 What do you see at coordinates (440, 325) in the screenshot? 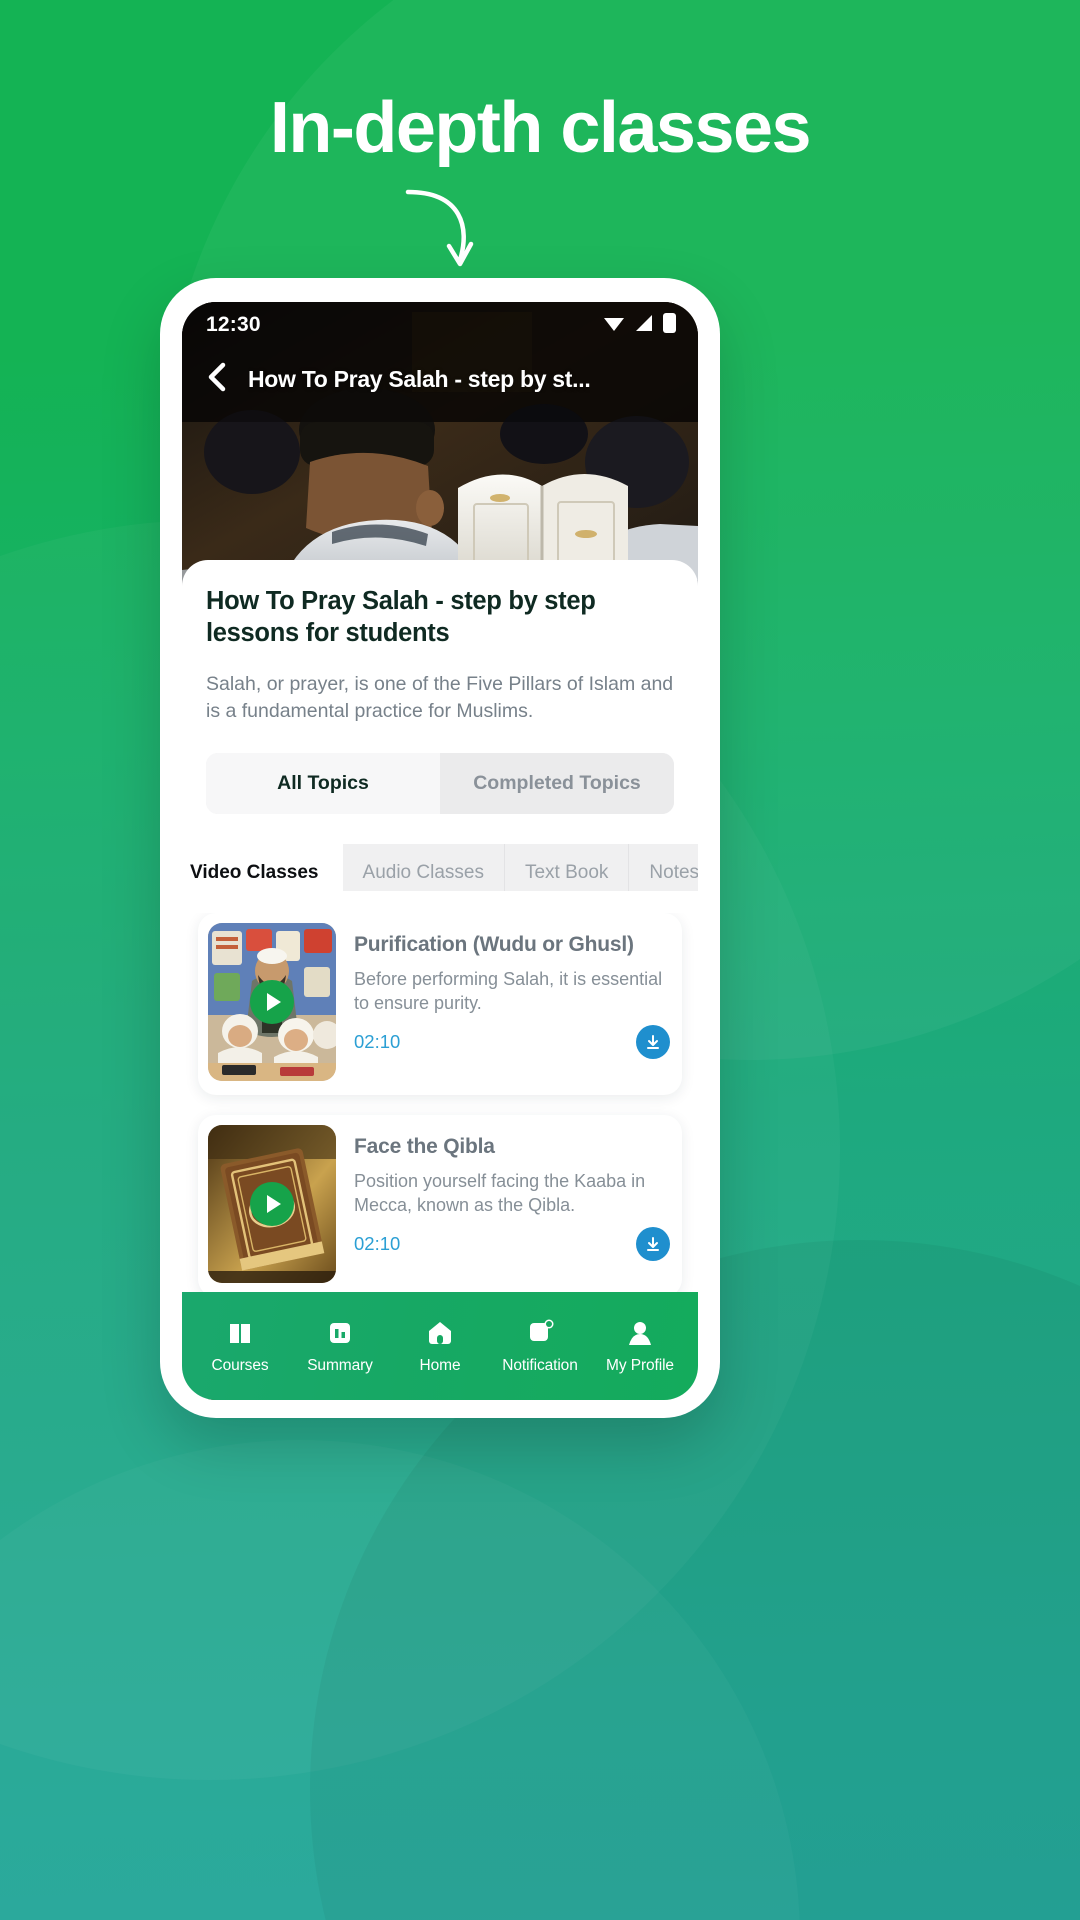
I see `status-bar: 12:30` at bounding box center [440, 325].